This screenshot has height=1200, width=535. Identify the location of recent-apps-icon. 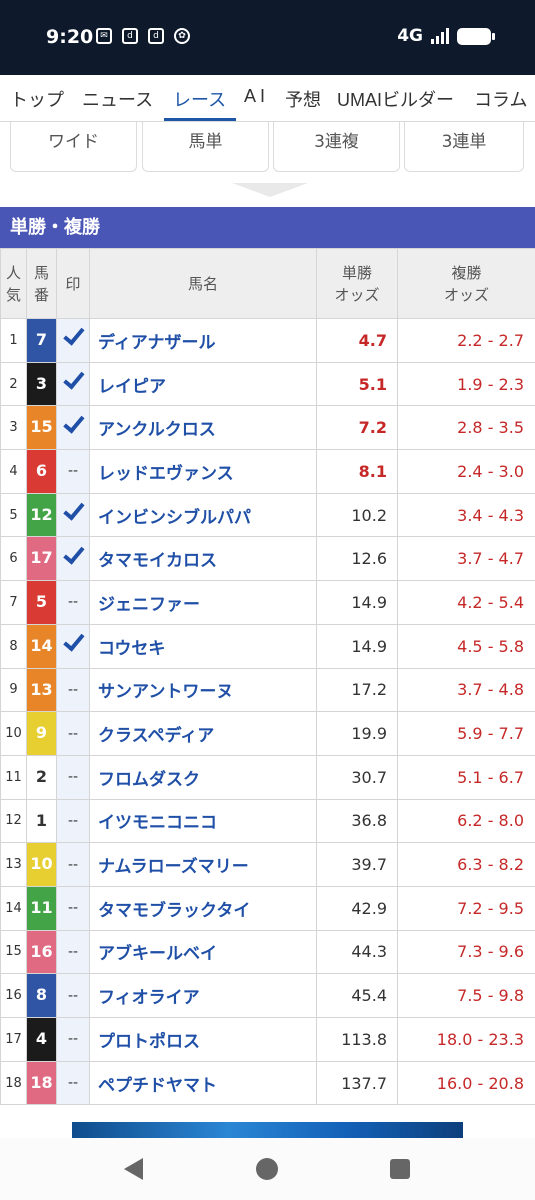
(400, 1169).